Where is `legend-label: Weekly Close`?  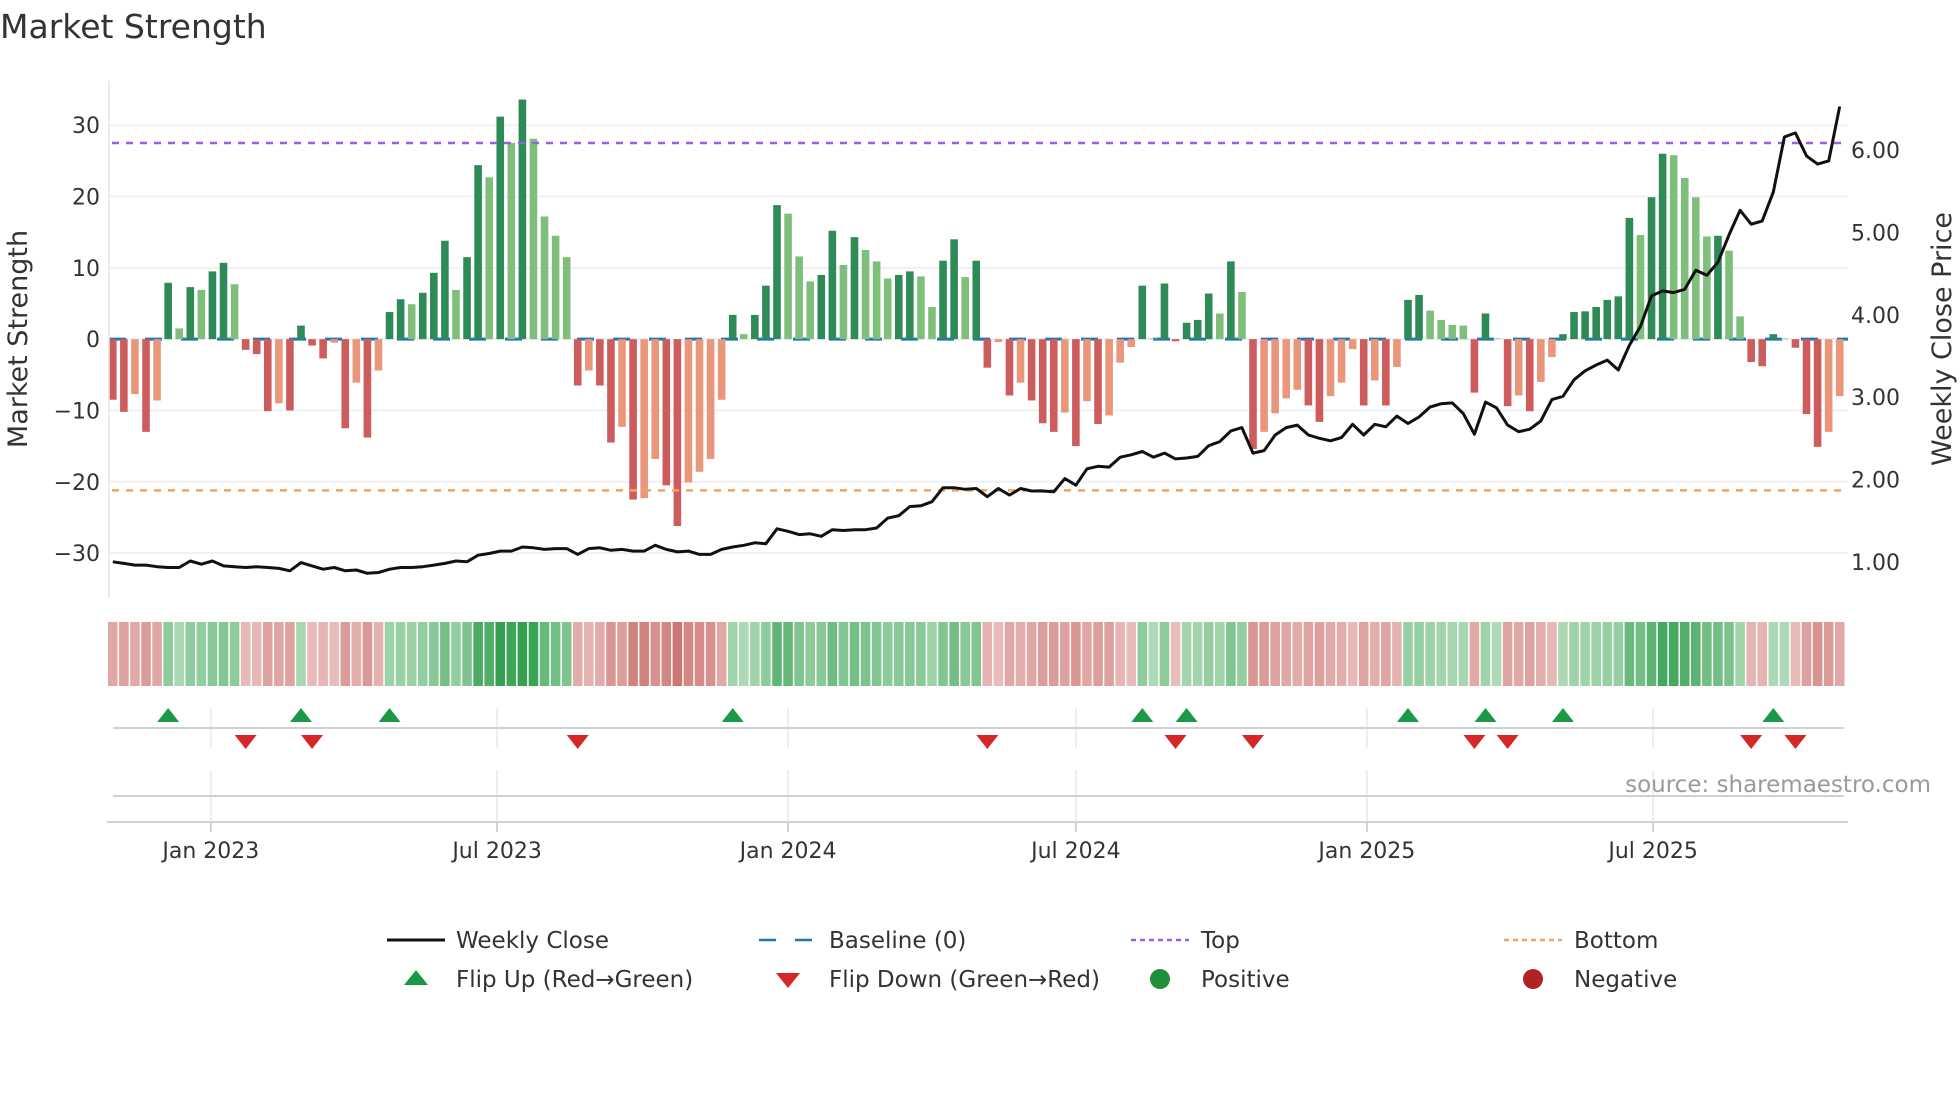
legend-label: Weekly Close is located at coordinates (532, 941).